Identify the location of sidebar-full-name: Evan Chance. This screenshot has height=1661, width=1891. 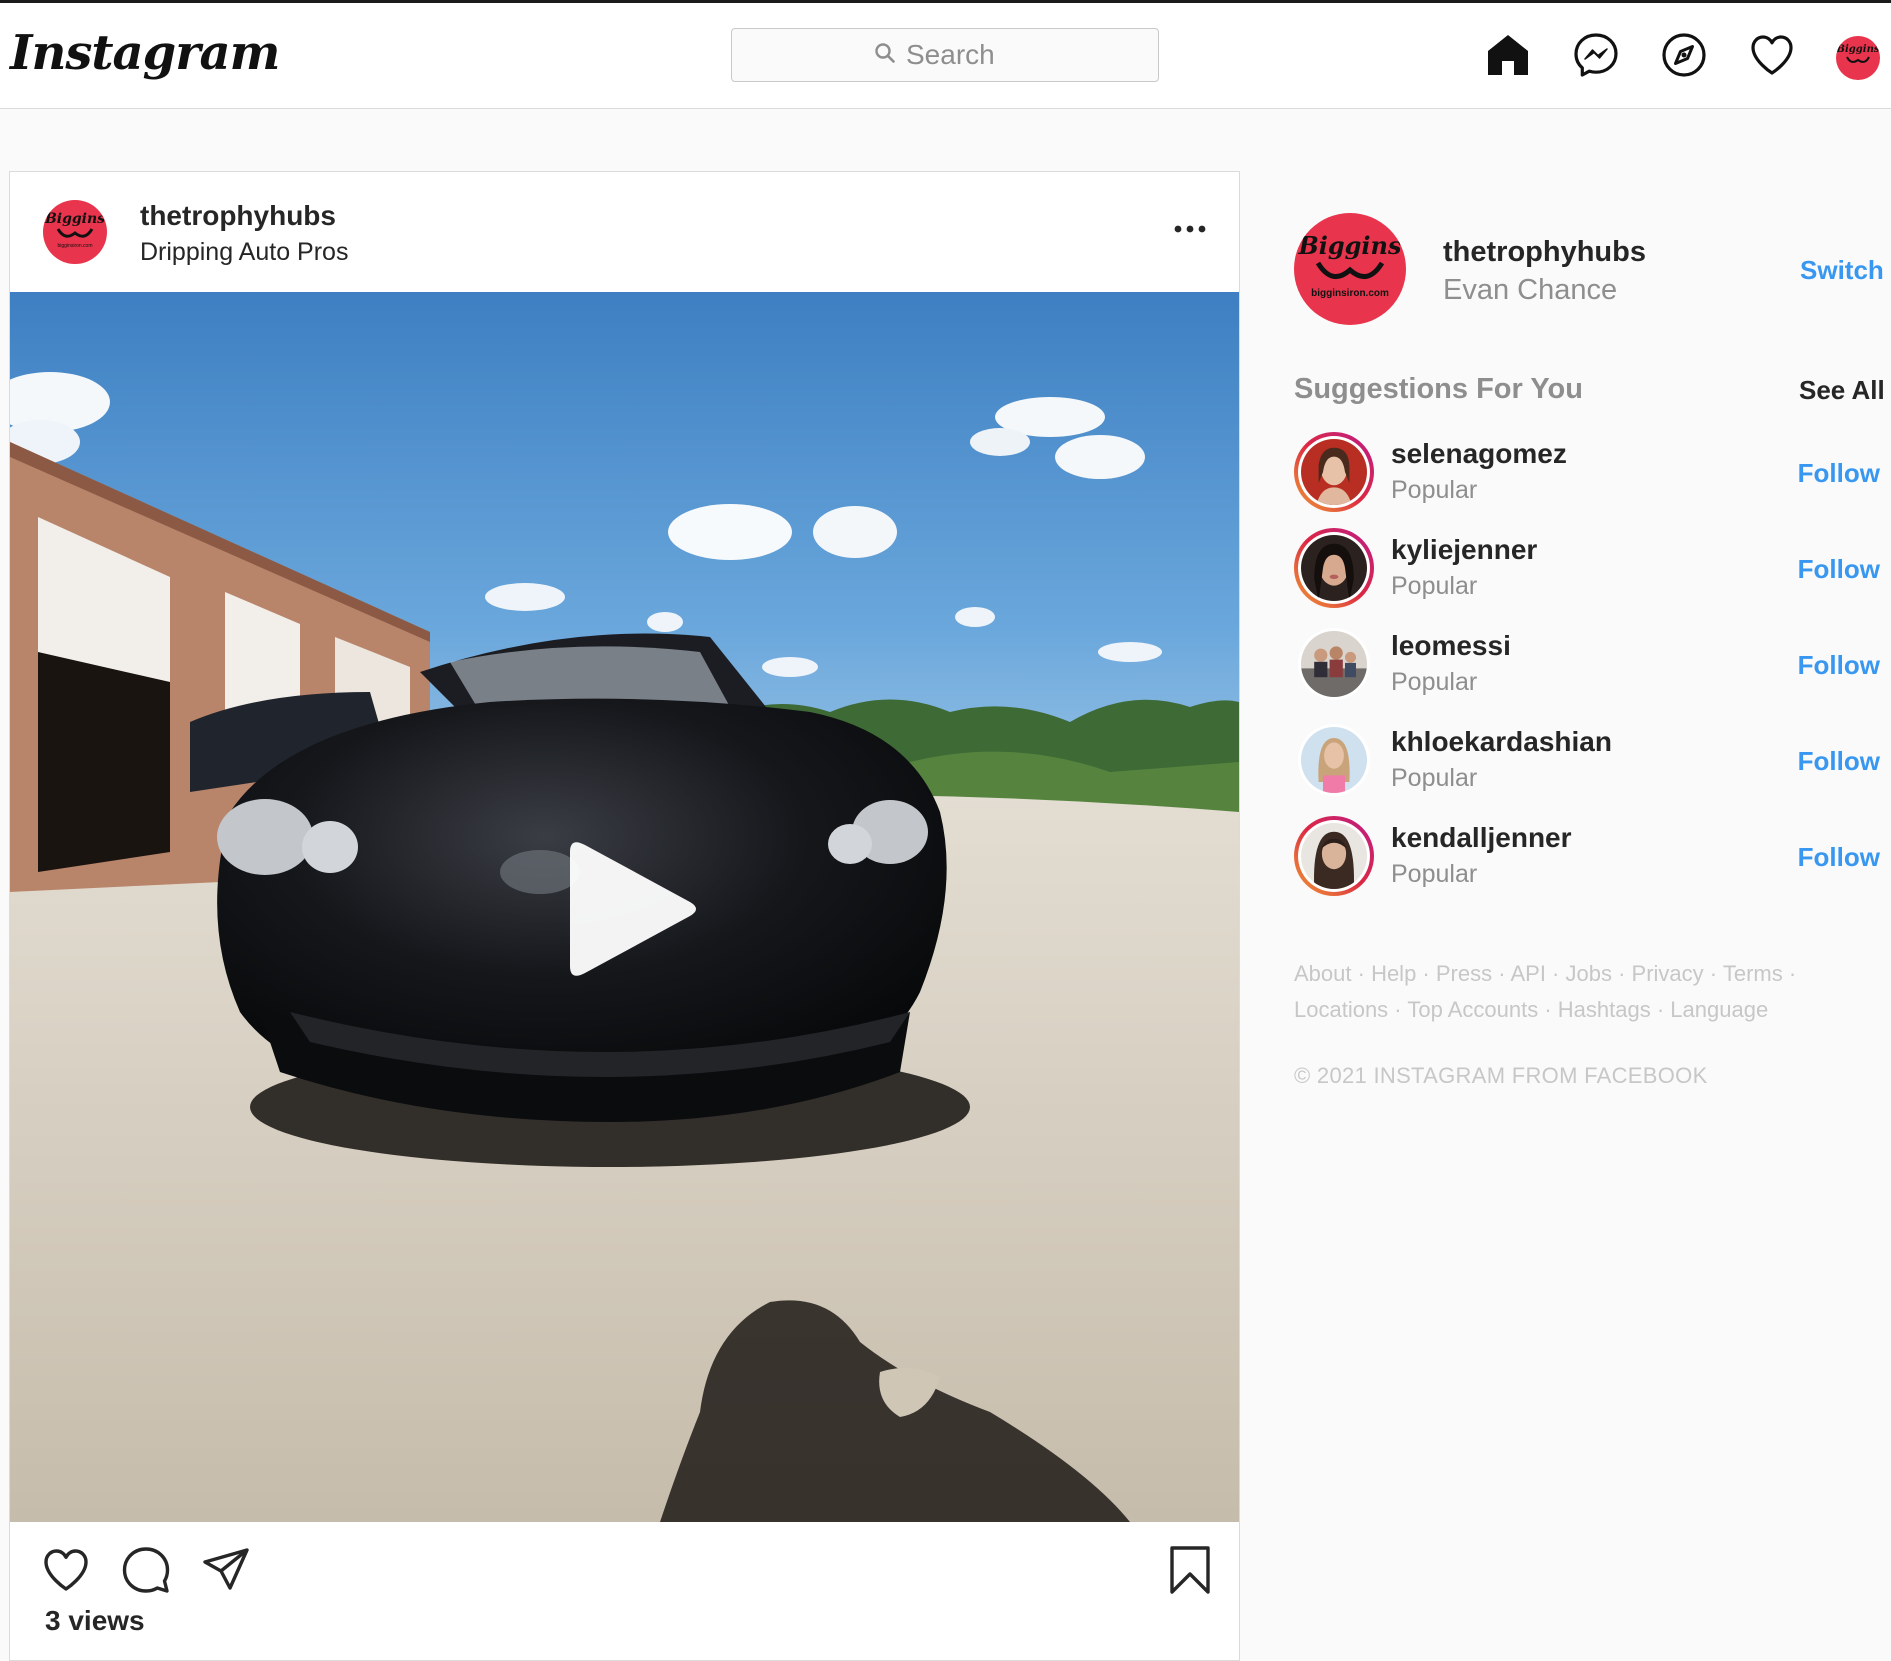
(1530, 290).